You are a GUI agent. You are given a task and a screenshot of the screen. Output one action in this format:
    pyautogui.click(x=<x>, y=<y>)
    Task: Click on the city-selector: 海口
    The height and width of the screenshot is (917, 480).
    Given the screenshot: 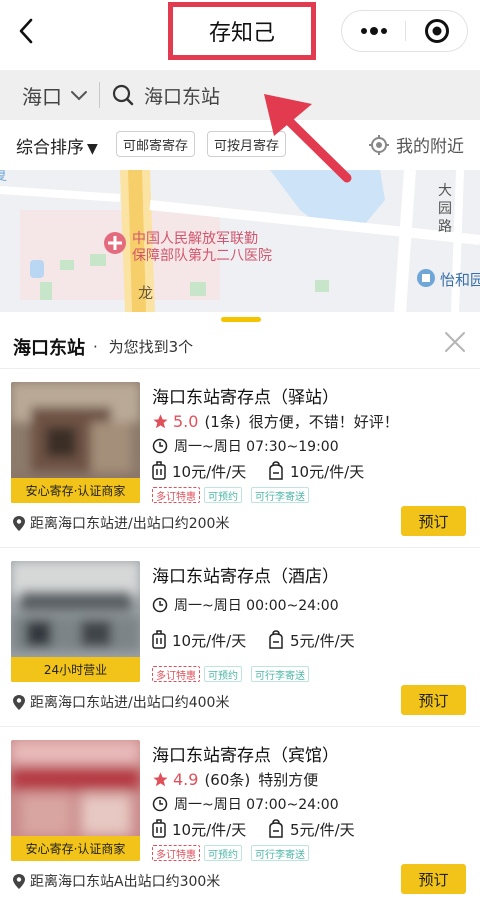 What is the action you would take?
    pyautogui.click(x=55, y=95)
    